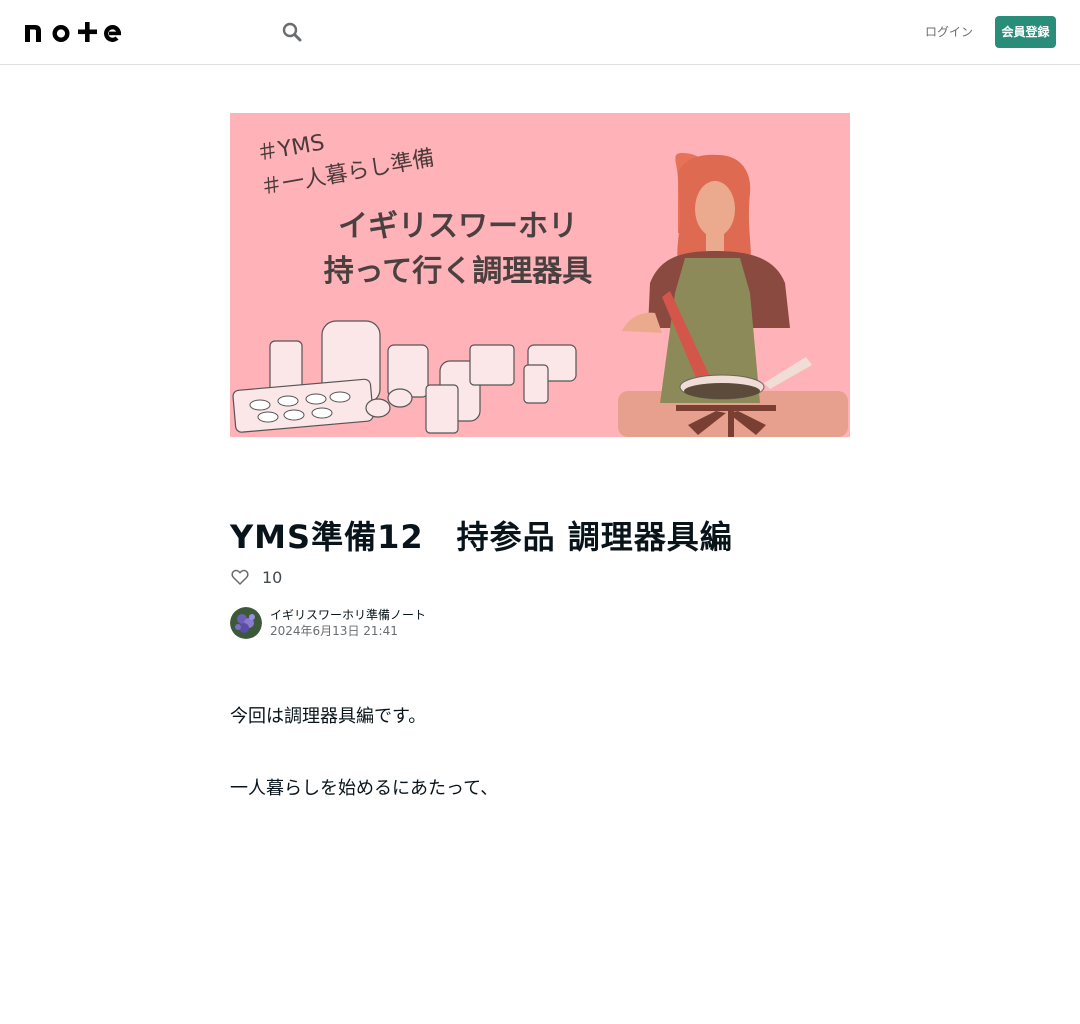 The height and width of the screenshot is (1024, 1080). What do you see at coordinates (328, 716) in the screenshot?
I see `article-paragraph: 今回は調理器具編です。` at bounding box center [328, 716].